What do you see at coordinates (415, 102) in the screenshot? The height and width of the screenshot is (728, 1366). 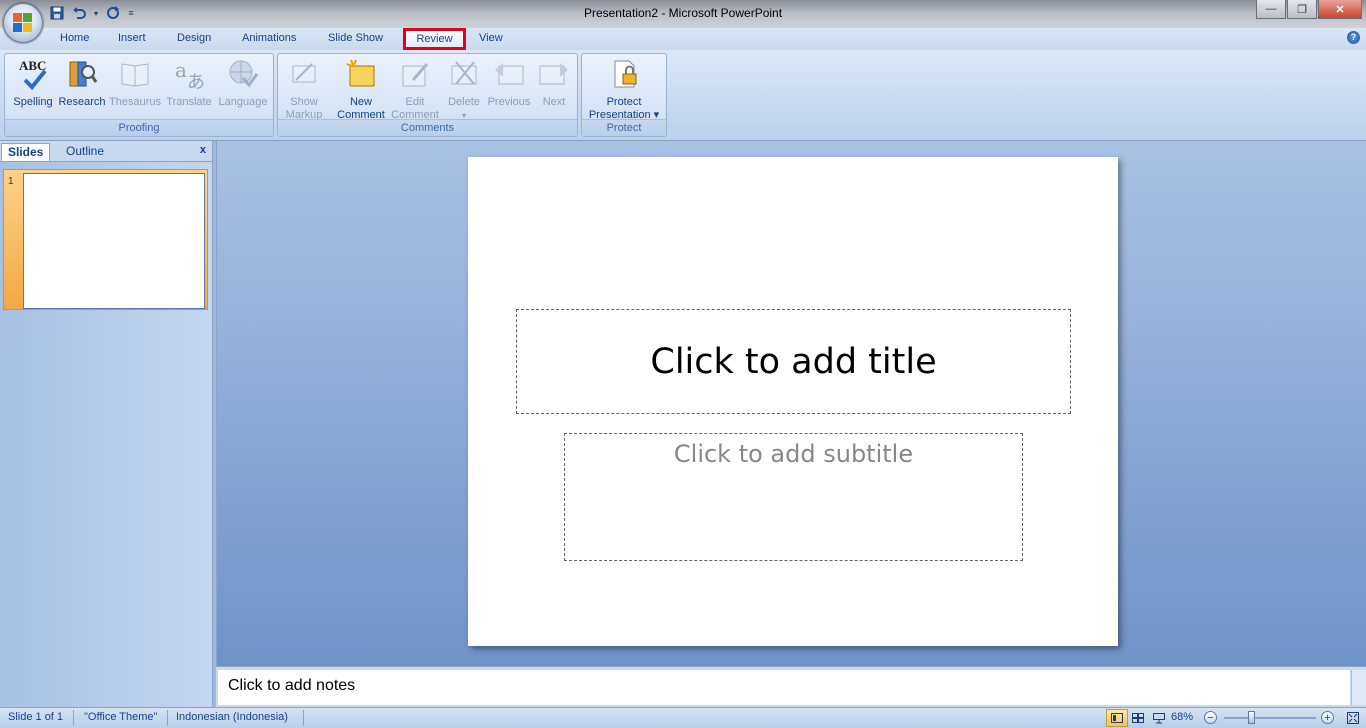 I see `edit-comment-line1: Edit` at bounding box center [415, 102].